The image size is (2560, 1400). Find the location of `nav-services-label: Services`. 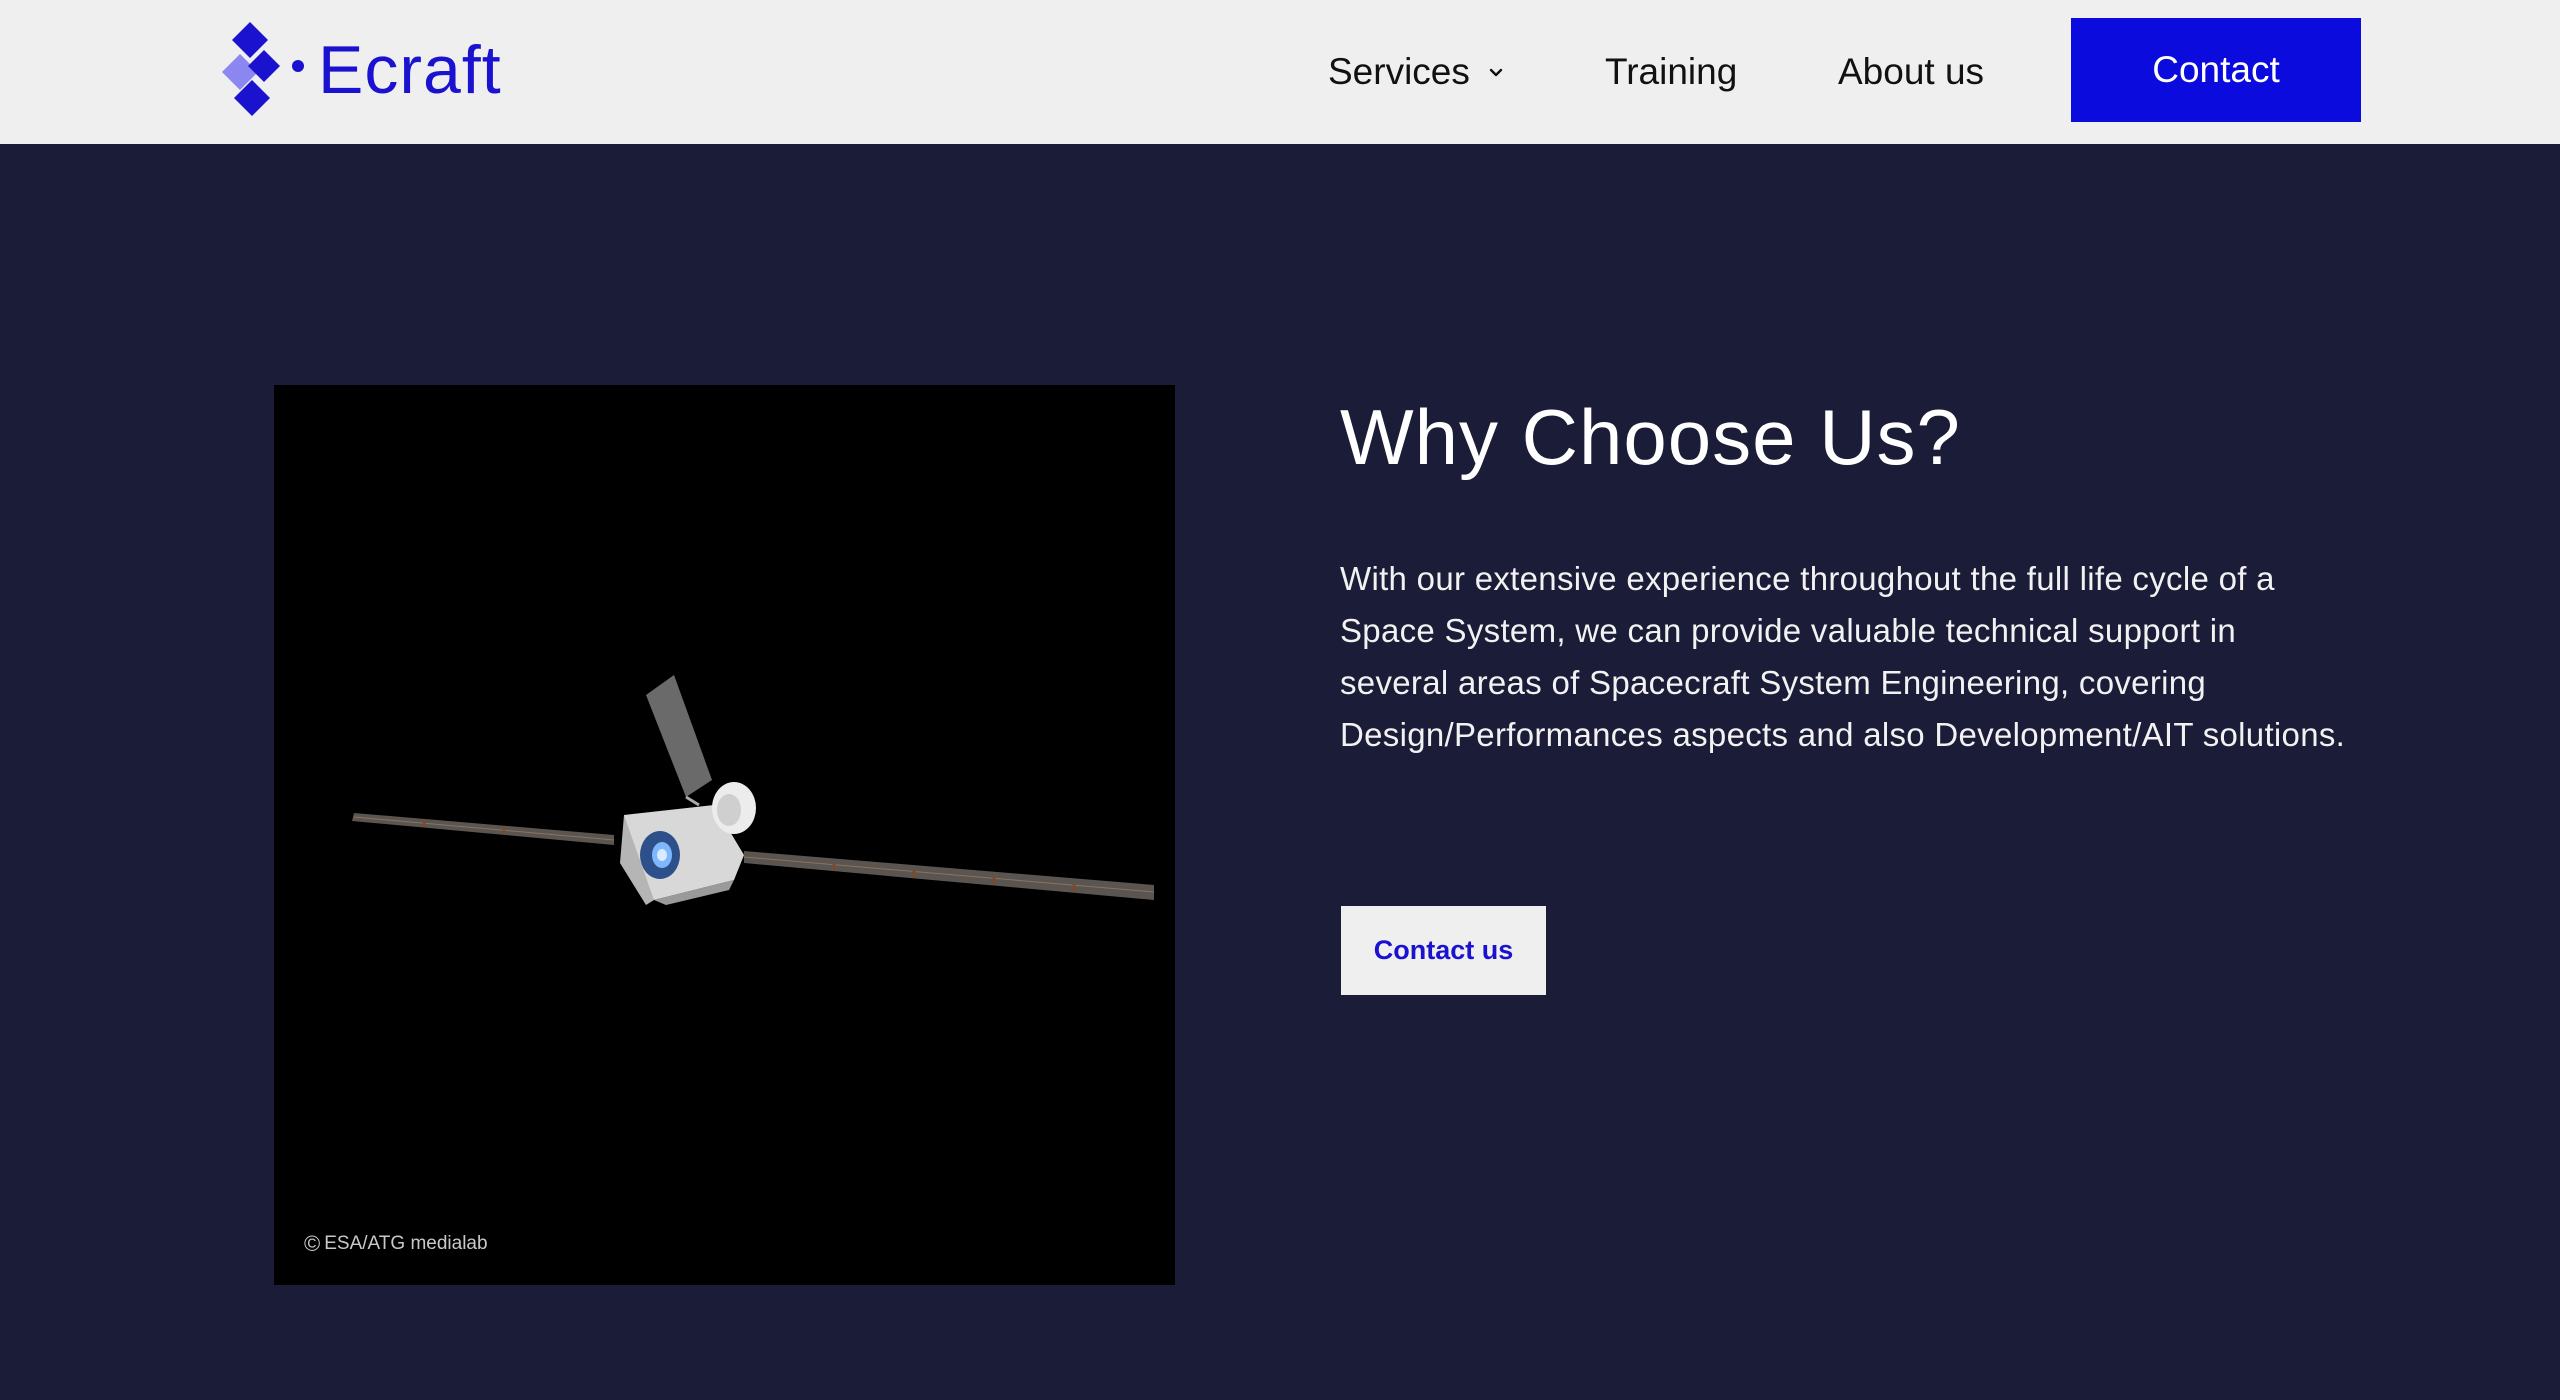

nav-services-label: Services is located at coordinates (1399, 71).